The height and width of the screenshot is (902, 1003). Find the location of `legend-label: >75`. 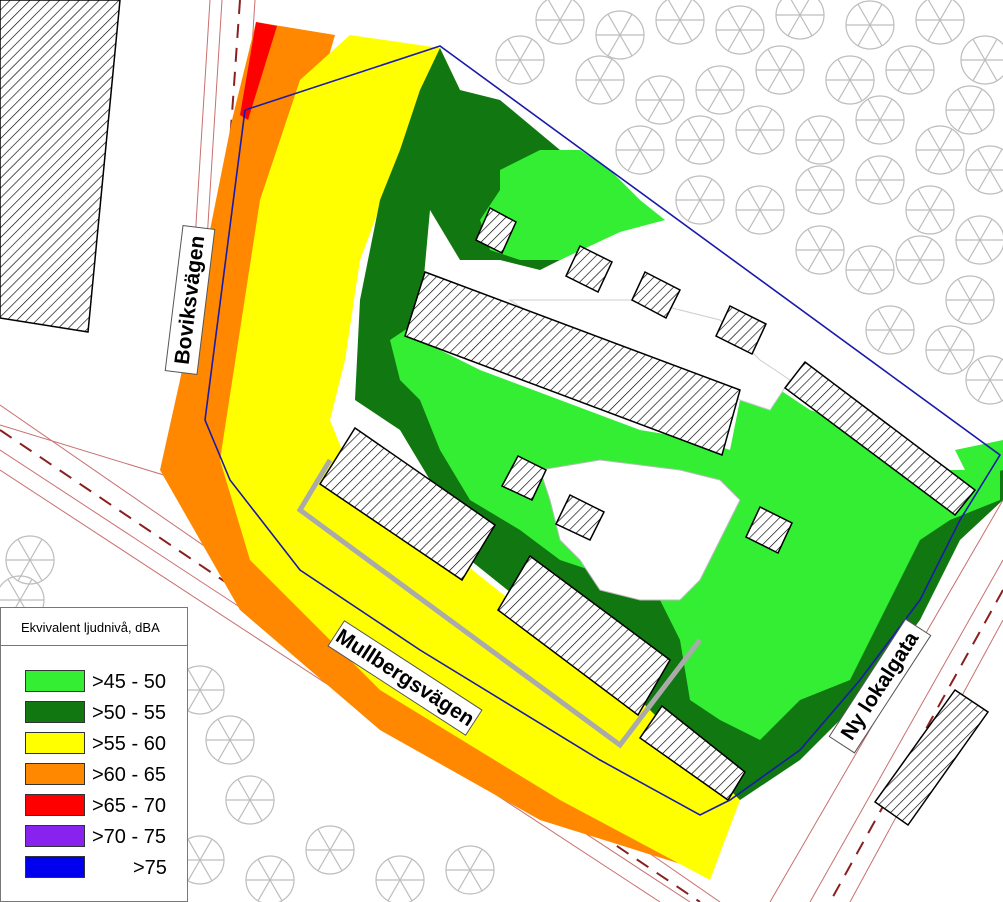

legend-label: >75 is located at coordinates (150, 868).